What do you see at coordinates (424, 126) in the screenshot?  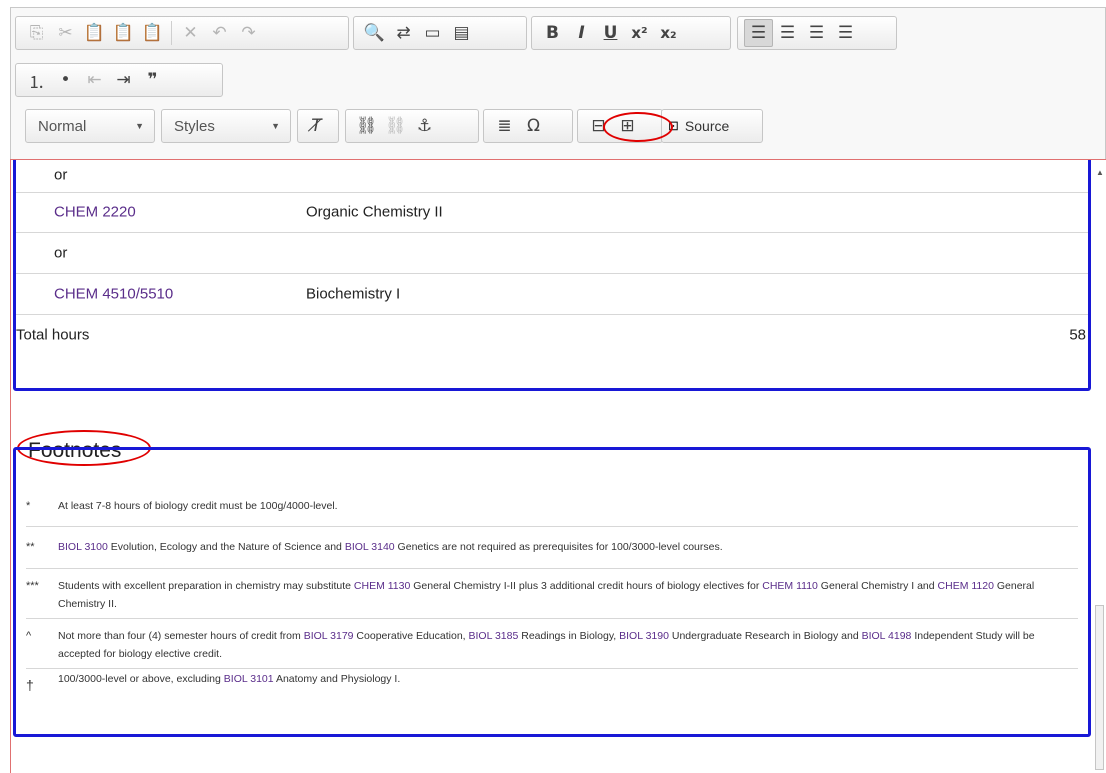 I see `anchor-icon: ⚓` at bounding box center [424, 126].